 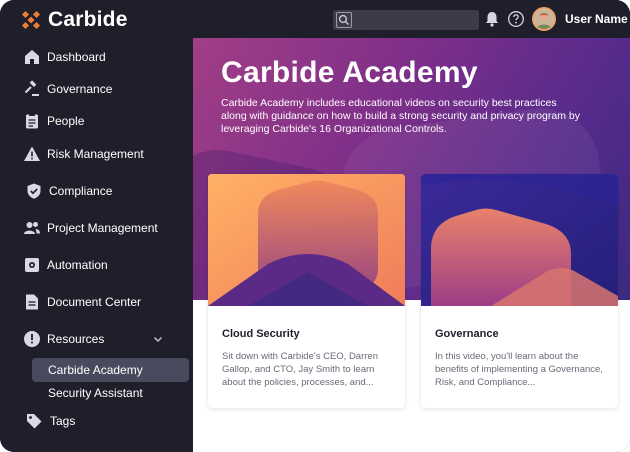 I want to click on sidebar-item-resources: Resources, so click(x=96, y=339).